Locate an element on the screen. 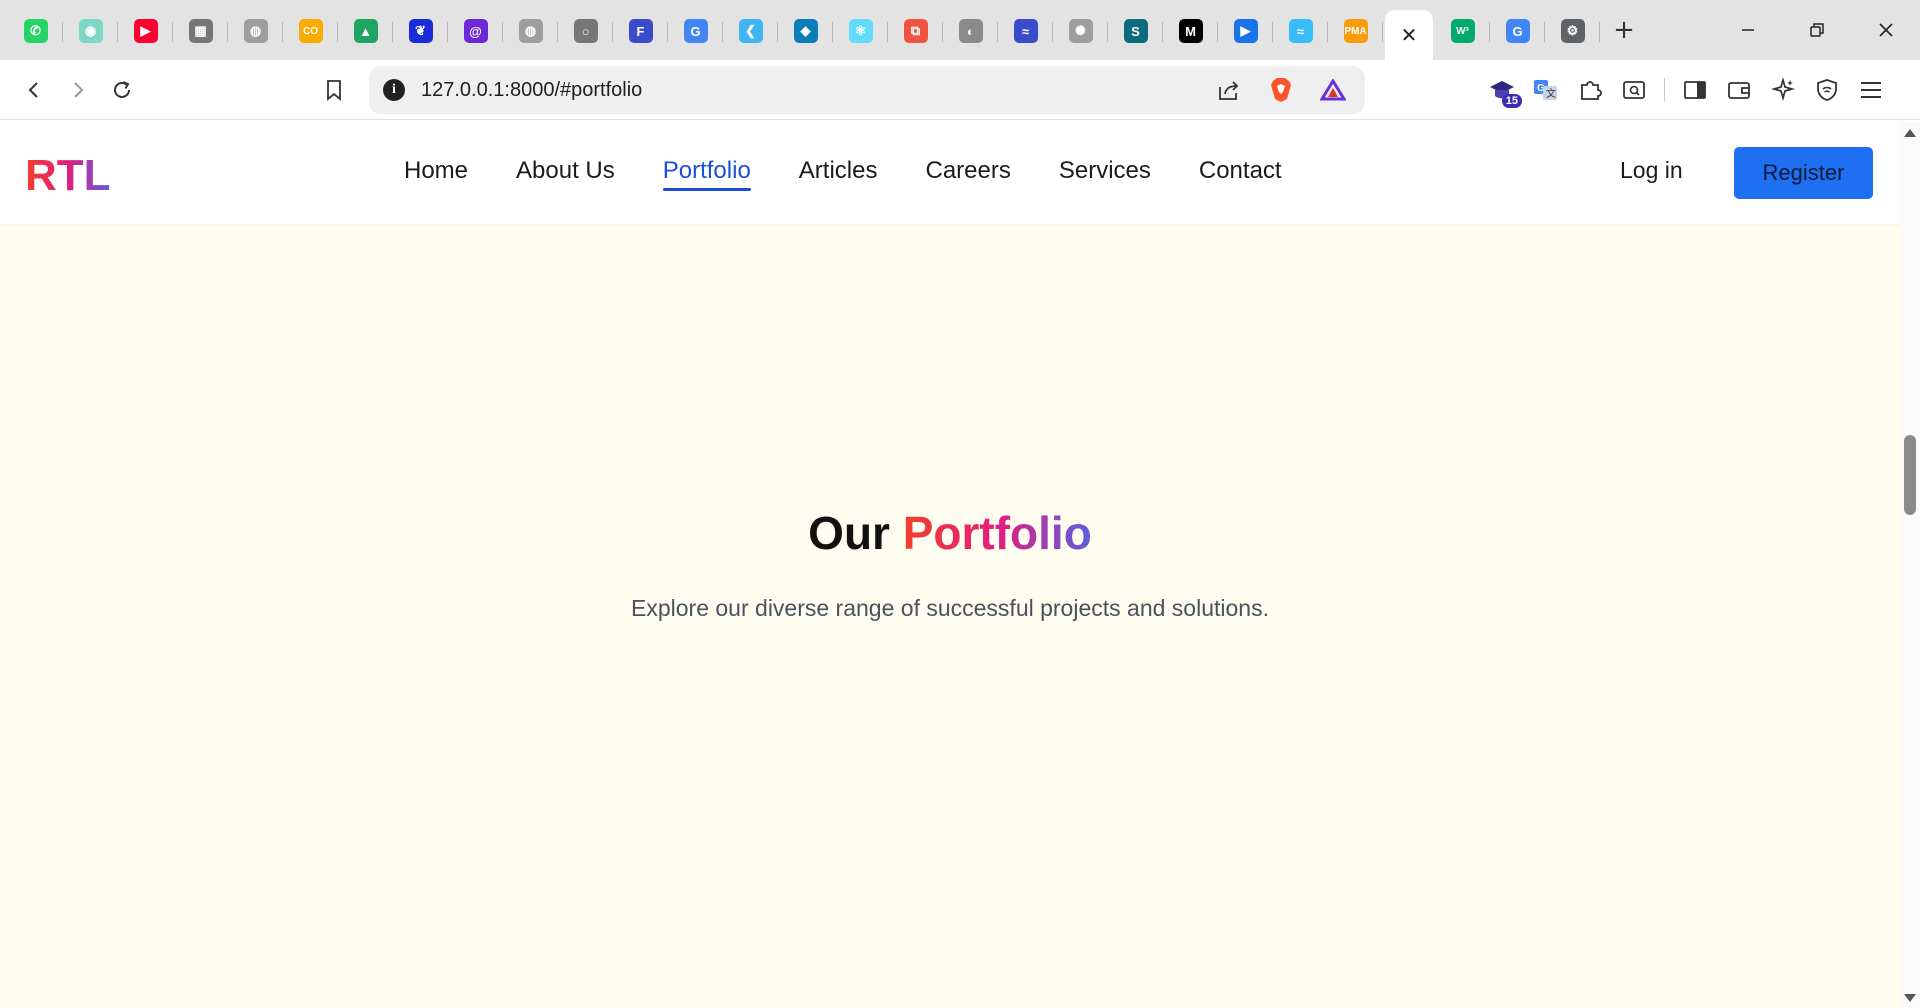  browser-tab: ✕ is located at coordinates (1409, 35).